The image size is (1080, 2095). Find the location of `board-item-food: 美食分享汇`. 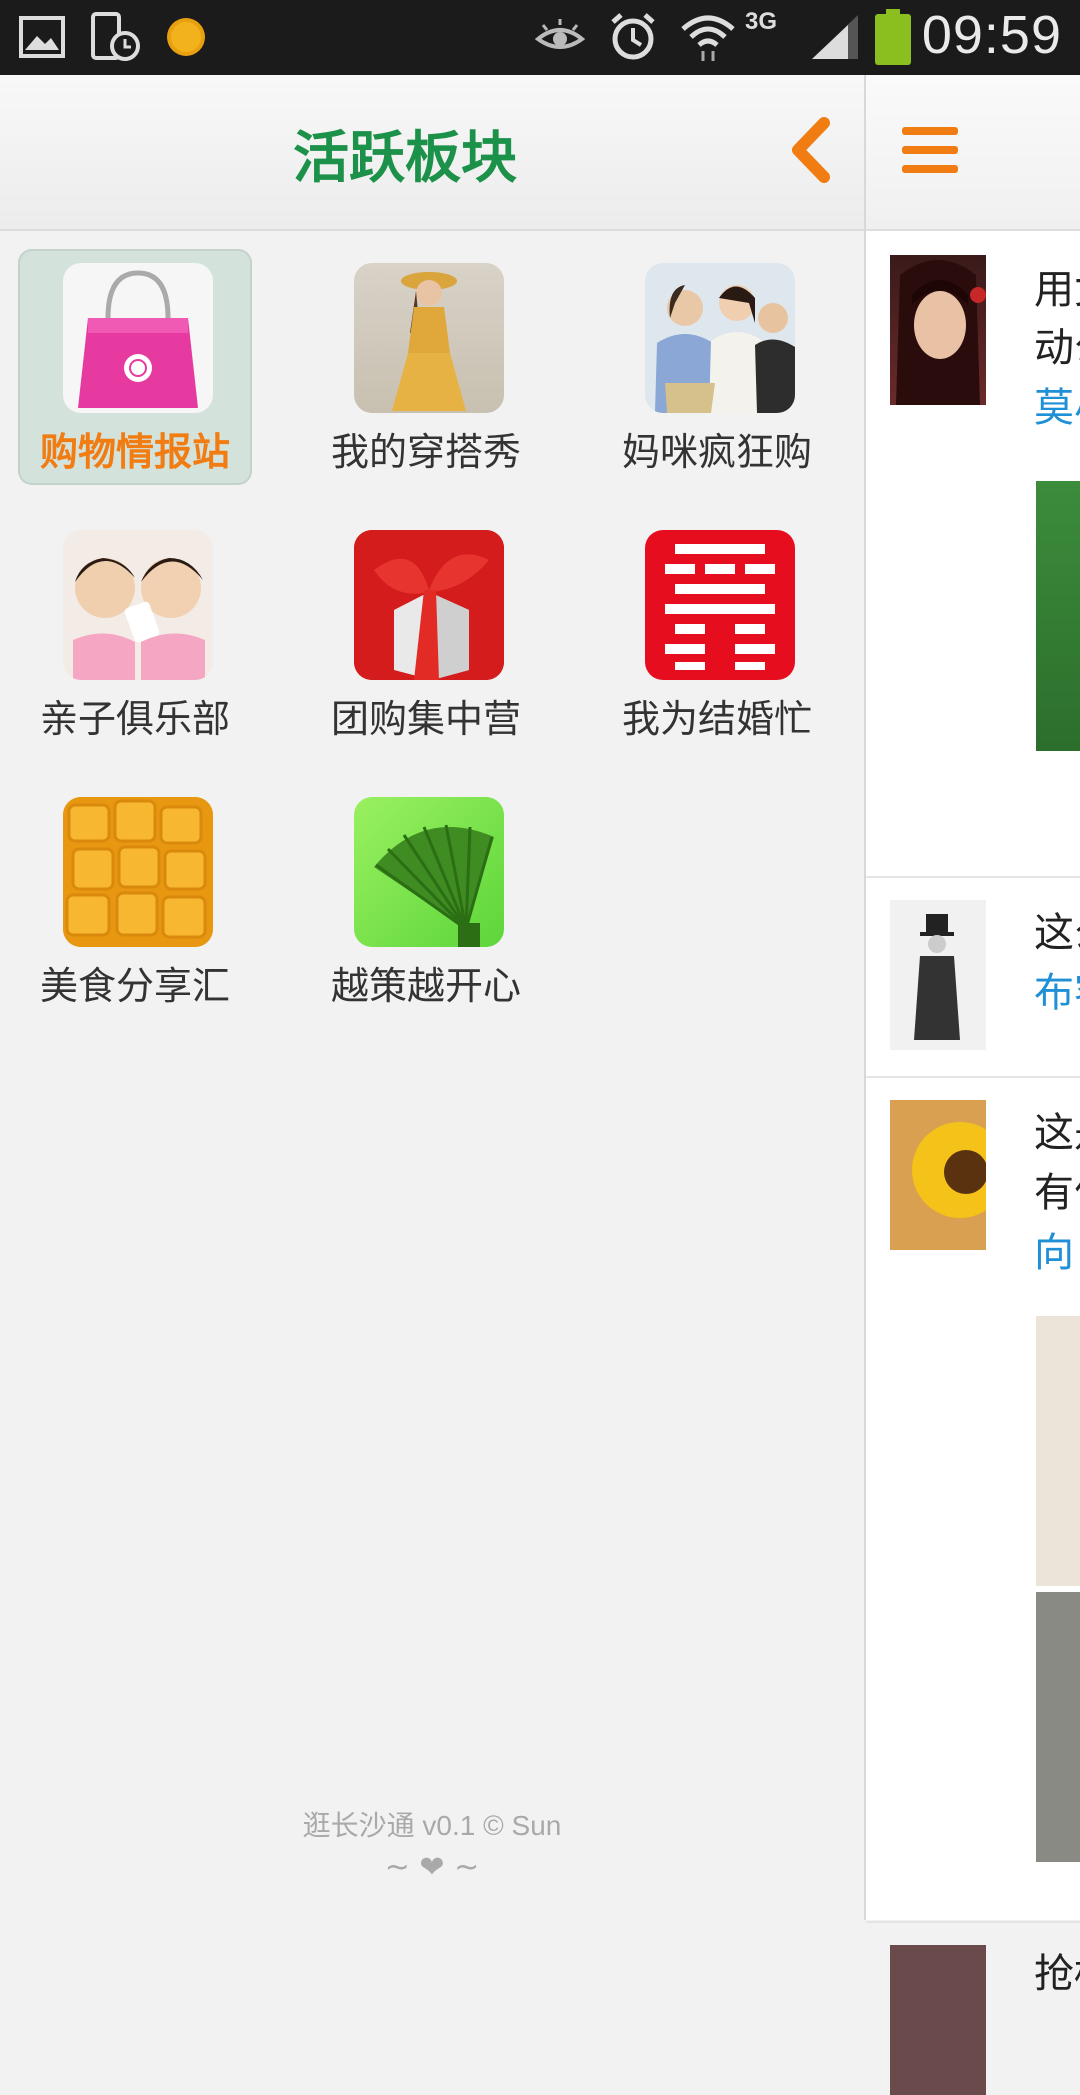

board-item-food: 美食分享汇 is located at coordinates (135, 901).